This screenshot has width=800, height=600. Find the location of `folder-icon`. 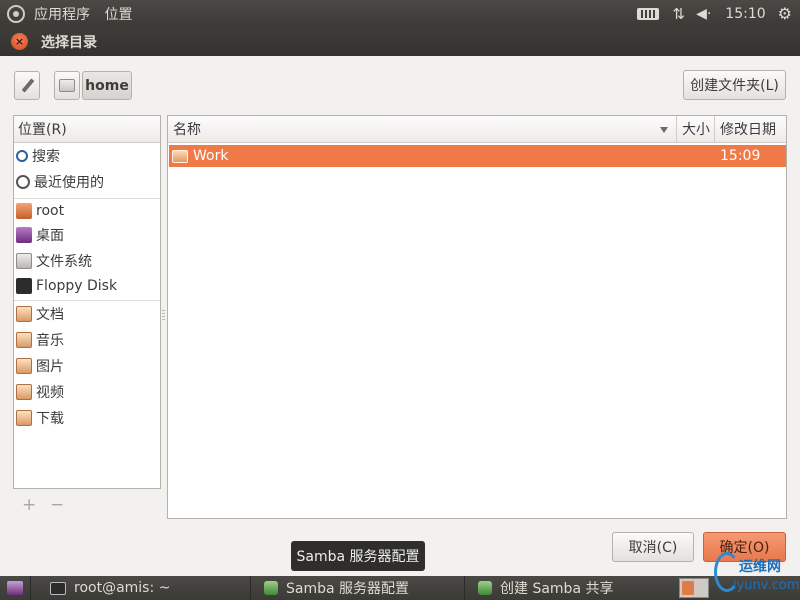

folder-icon is located at coordinates (180, 156).